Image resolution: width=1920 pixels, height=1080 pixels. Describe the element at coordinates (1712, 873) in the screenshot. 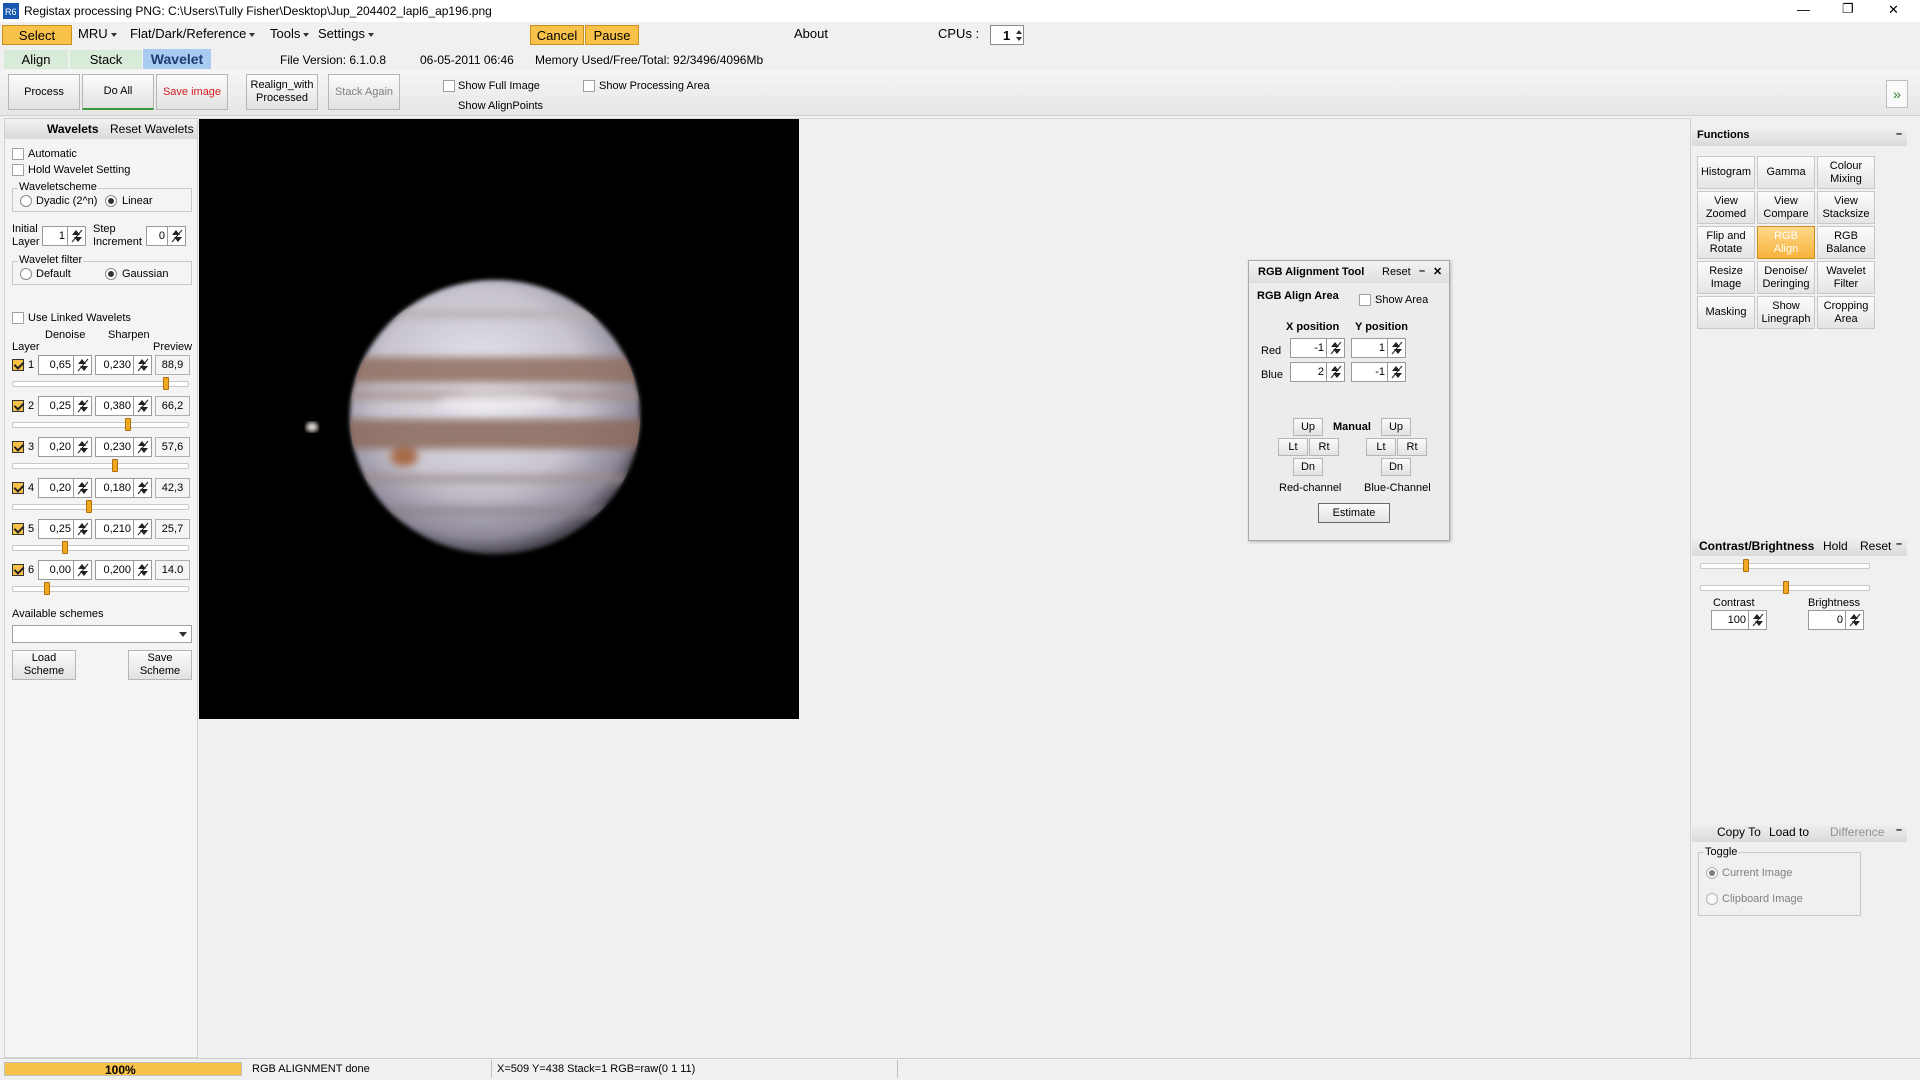

I see `current-image-radio` at that location.